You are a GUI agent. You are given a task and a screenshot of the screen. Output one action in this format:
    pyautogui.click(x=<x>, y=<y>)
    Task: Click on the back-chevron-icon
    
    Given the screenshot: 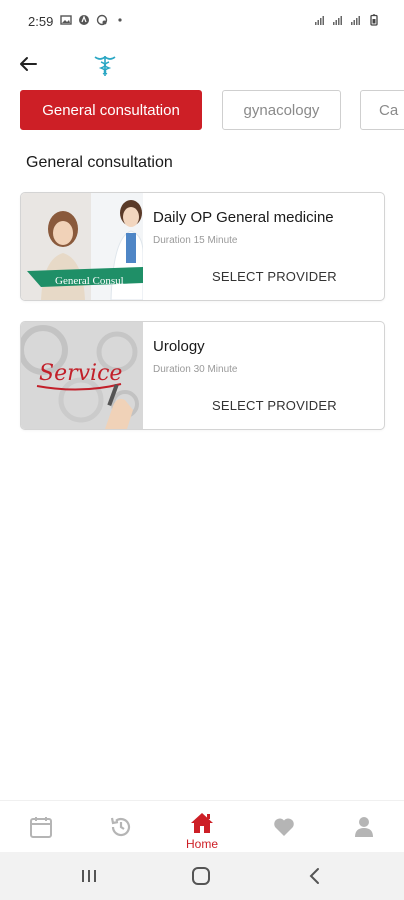 What is the action you would take?
    pyautogui.click(x=314, y=876)
    